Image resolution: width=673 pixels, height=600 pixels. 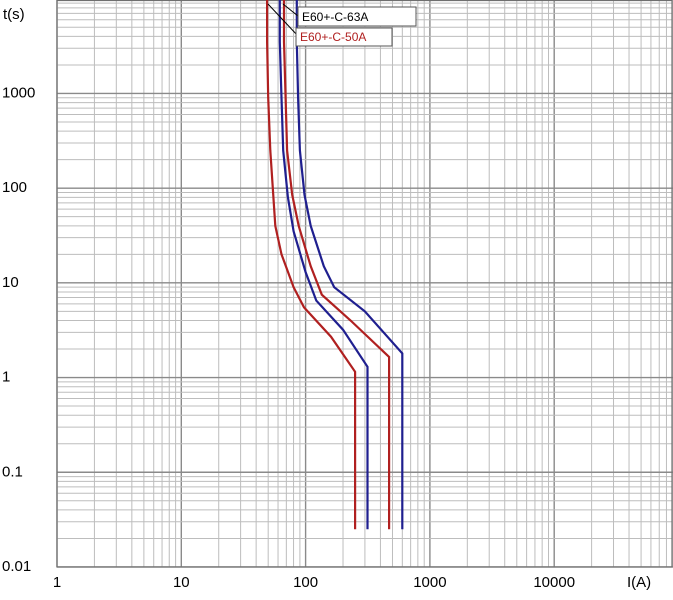 What do you see at coordinates (12, 471) in the screenshot?
I see `y-tick-label: 0.1` at bounding box center [12, 471].